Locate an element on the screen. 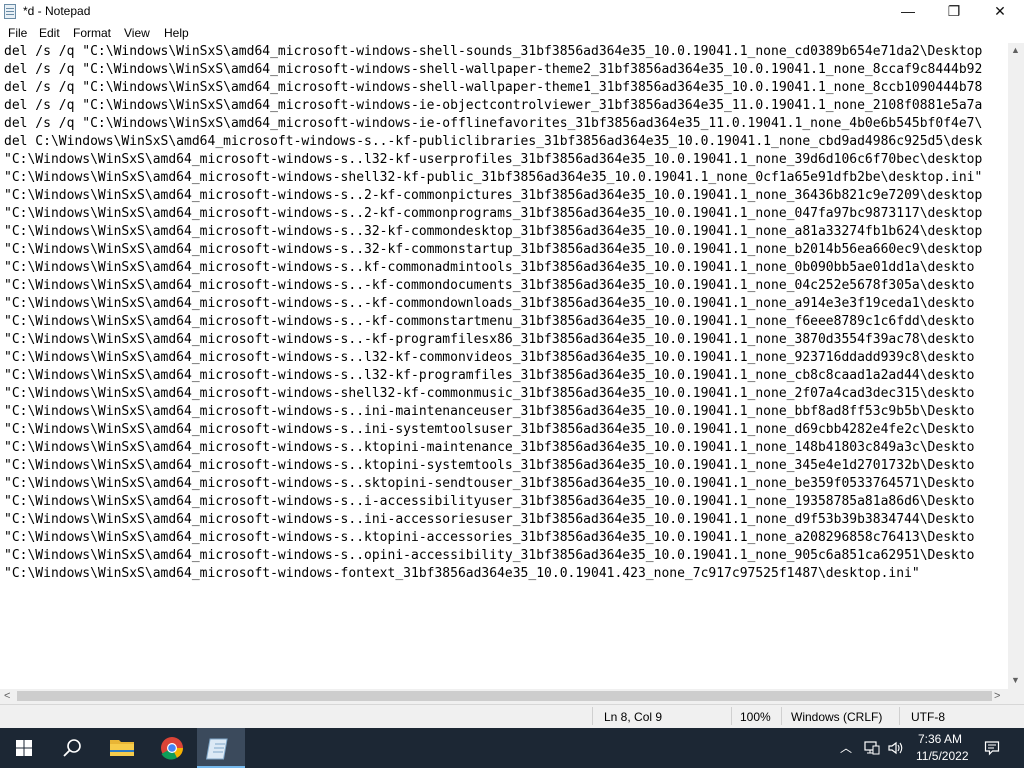  start-button is located at coordinates (24, 748).